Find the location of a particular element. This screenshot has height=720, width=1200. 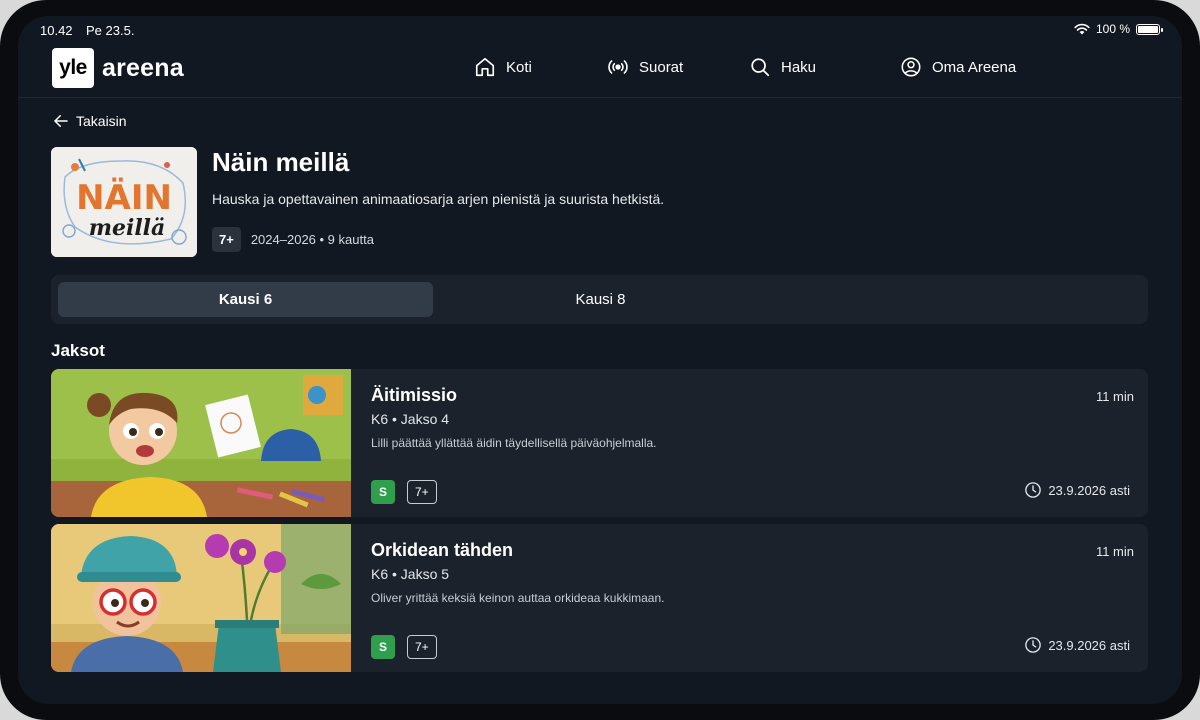

back-button: Takaisin is located at coordinates (89, 121).